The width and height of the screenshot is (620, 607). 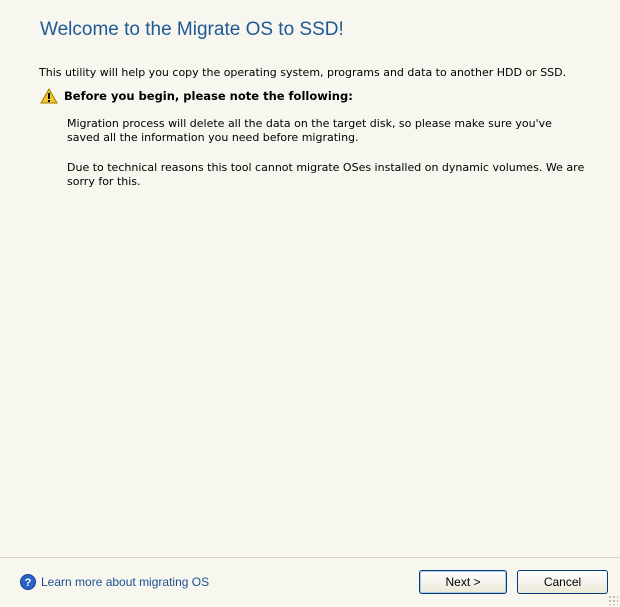 I want to click on cancel-button: Cancel, so click(x=562, y=582).